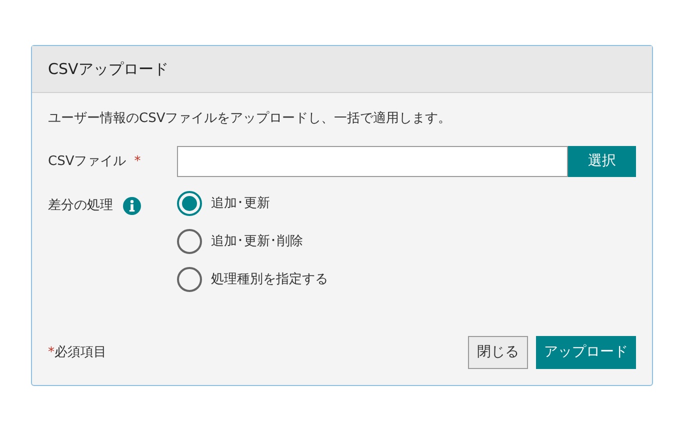 The height and width of the screenshot is (431, 686). I want to click on close-button: 閉じる, so click(498, 352).